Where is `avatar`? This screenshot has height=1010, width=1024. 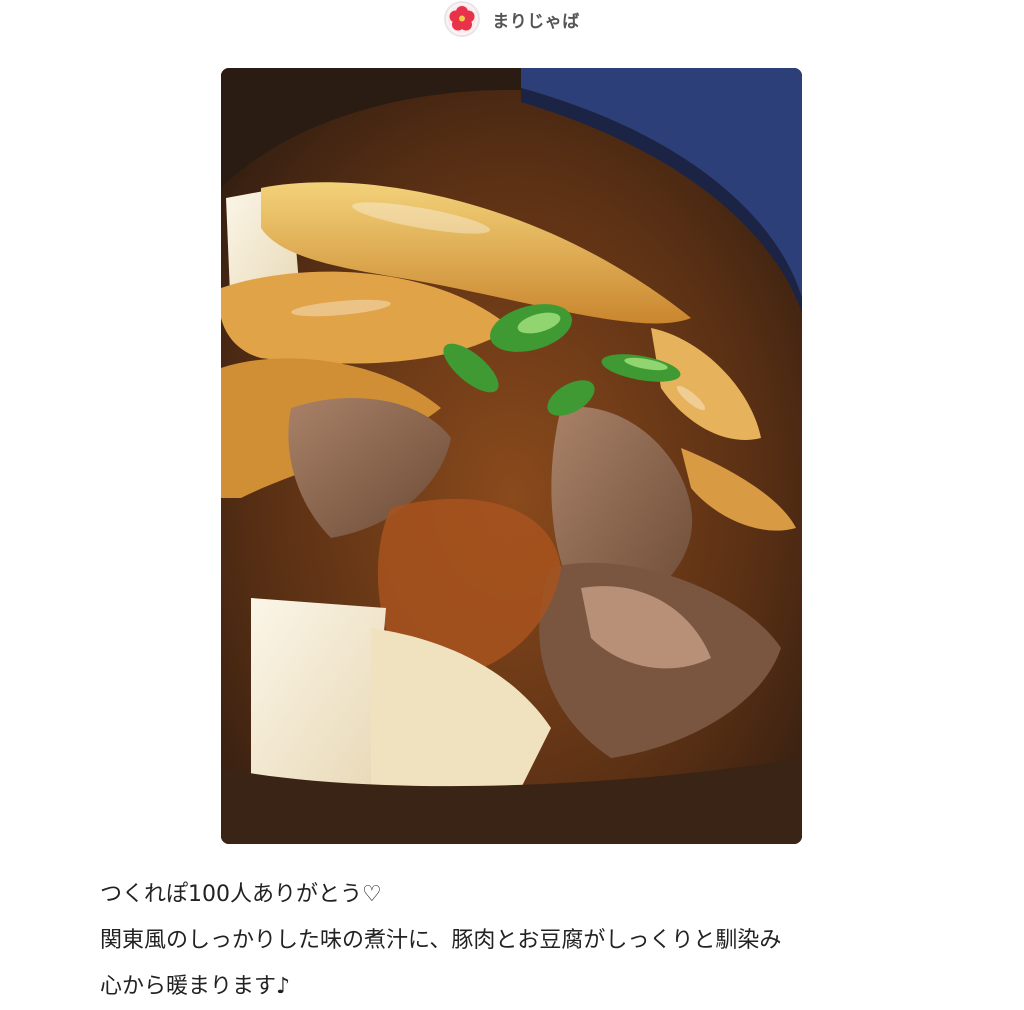
avatar is located at coordinates (462, 19).